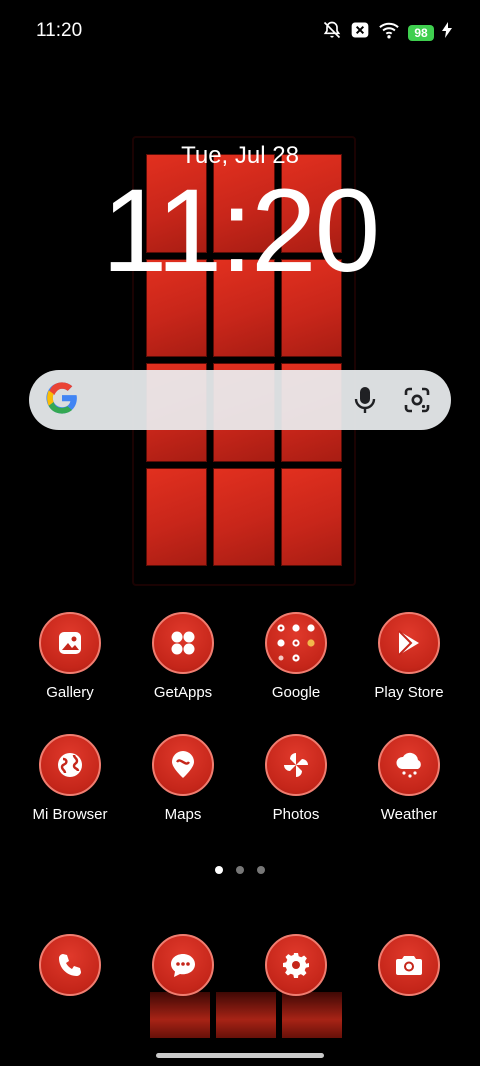  I want to click on app-photos: Photos, so click(296, 778).